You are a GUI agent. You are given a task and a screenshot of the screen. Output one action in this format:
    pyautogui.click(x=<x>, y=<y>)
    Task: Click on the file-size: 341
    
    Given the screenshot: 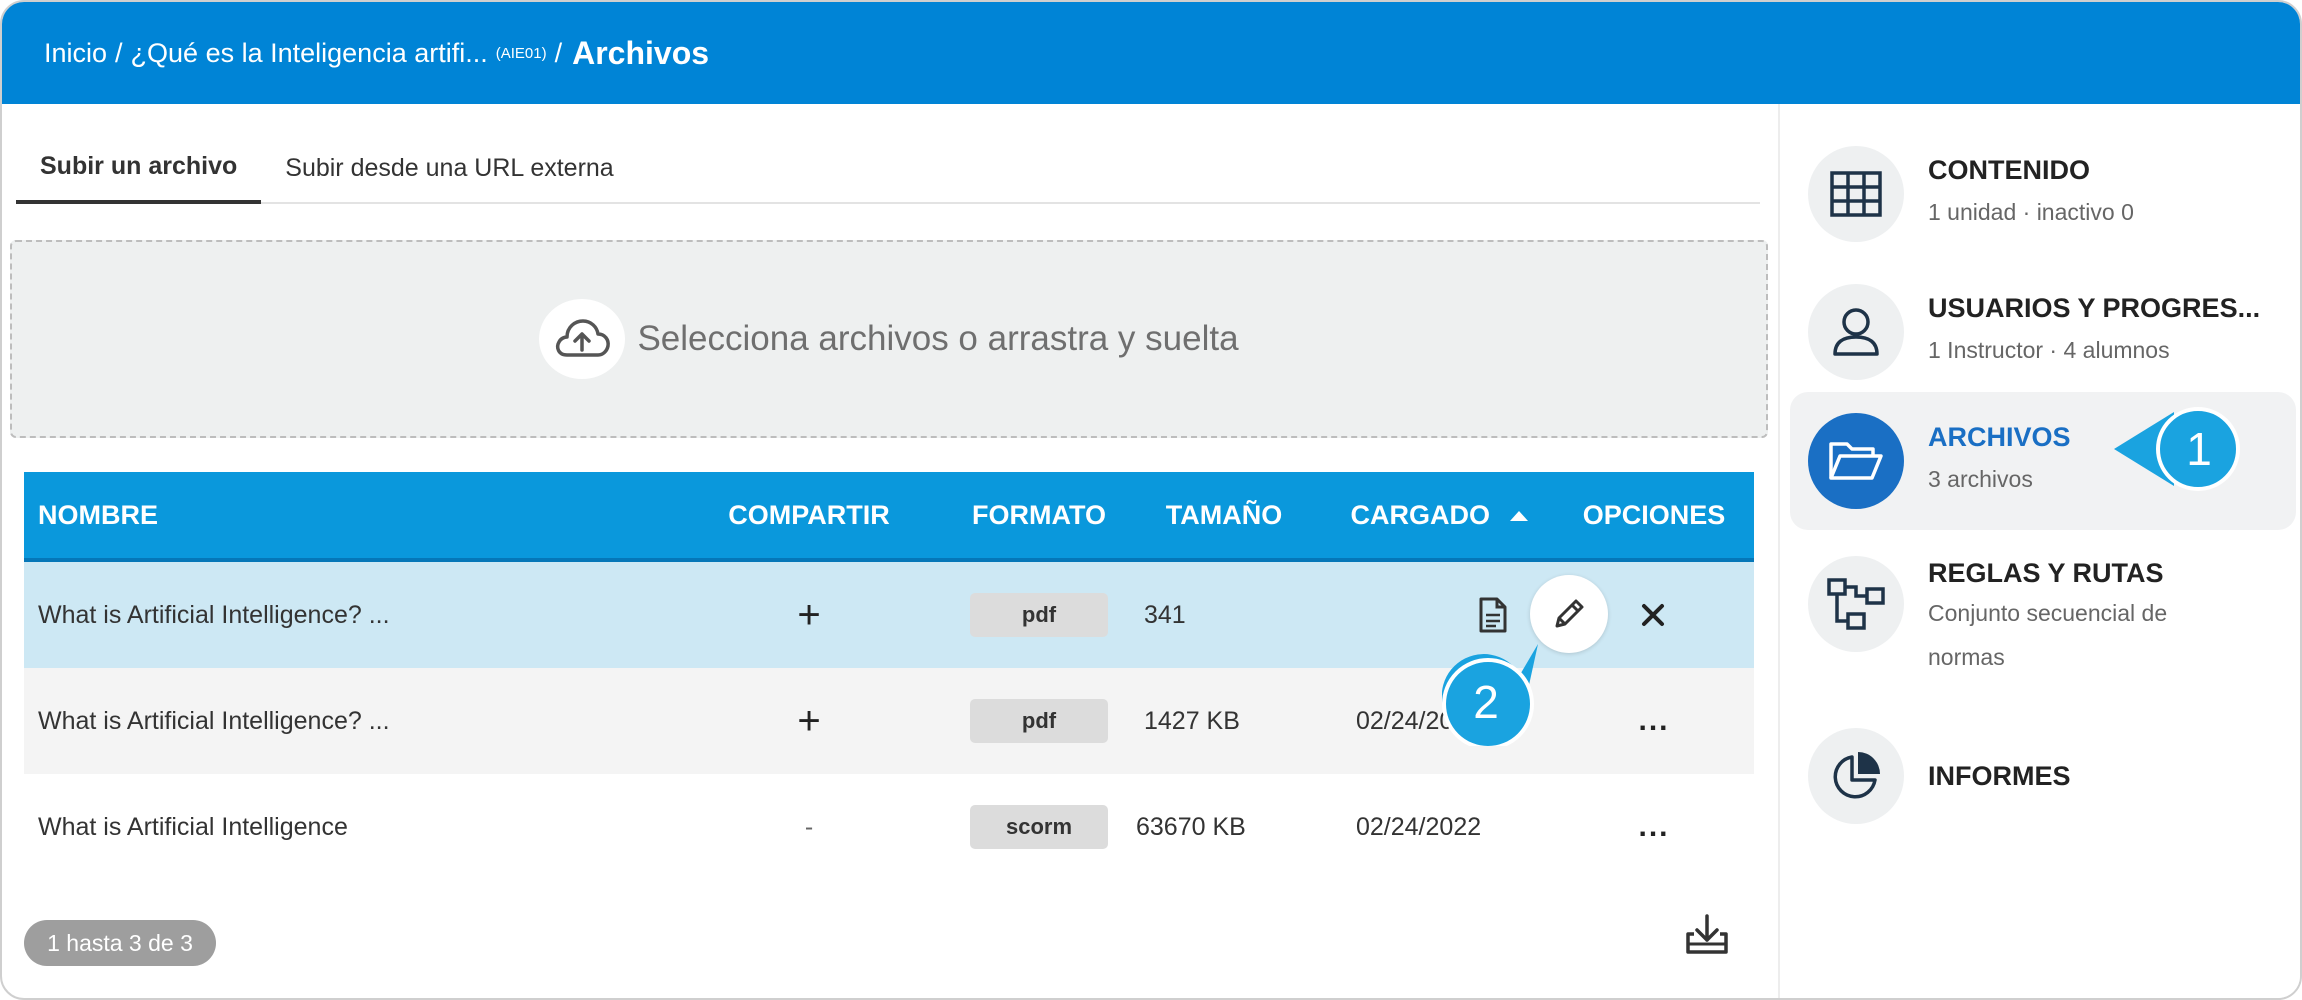 What is the action you would take?
    pyautogui.click(x=1165, y=614)
    